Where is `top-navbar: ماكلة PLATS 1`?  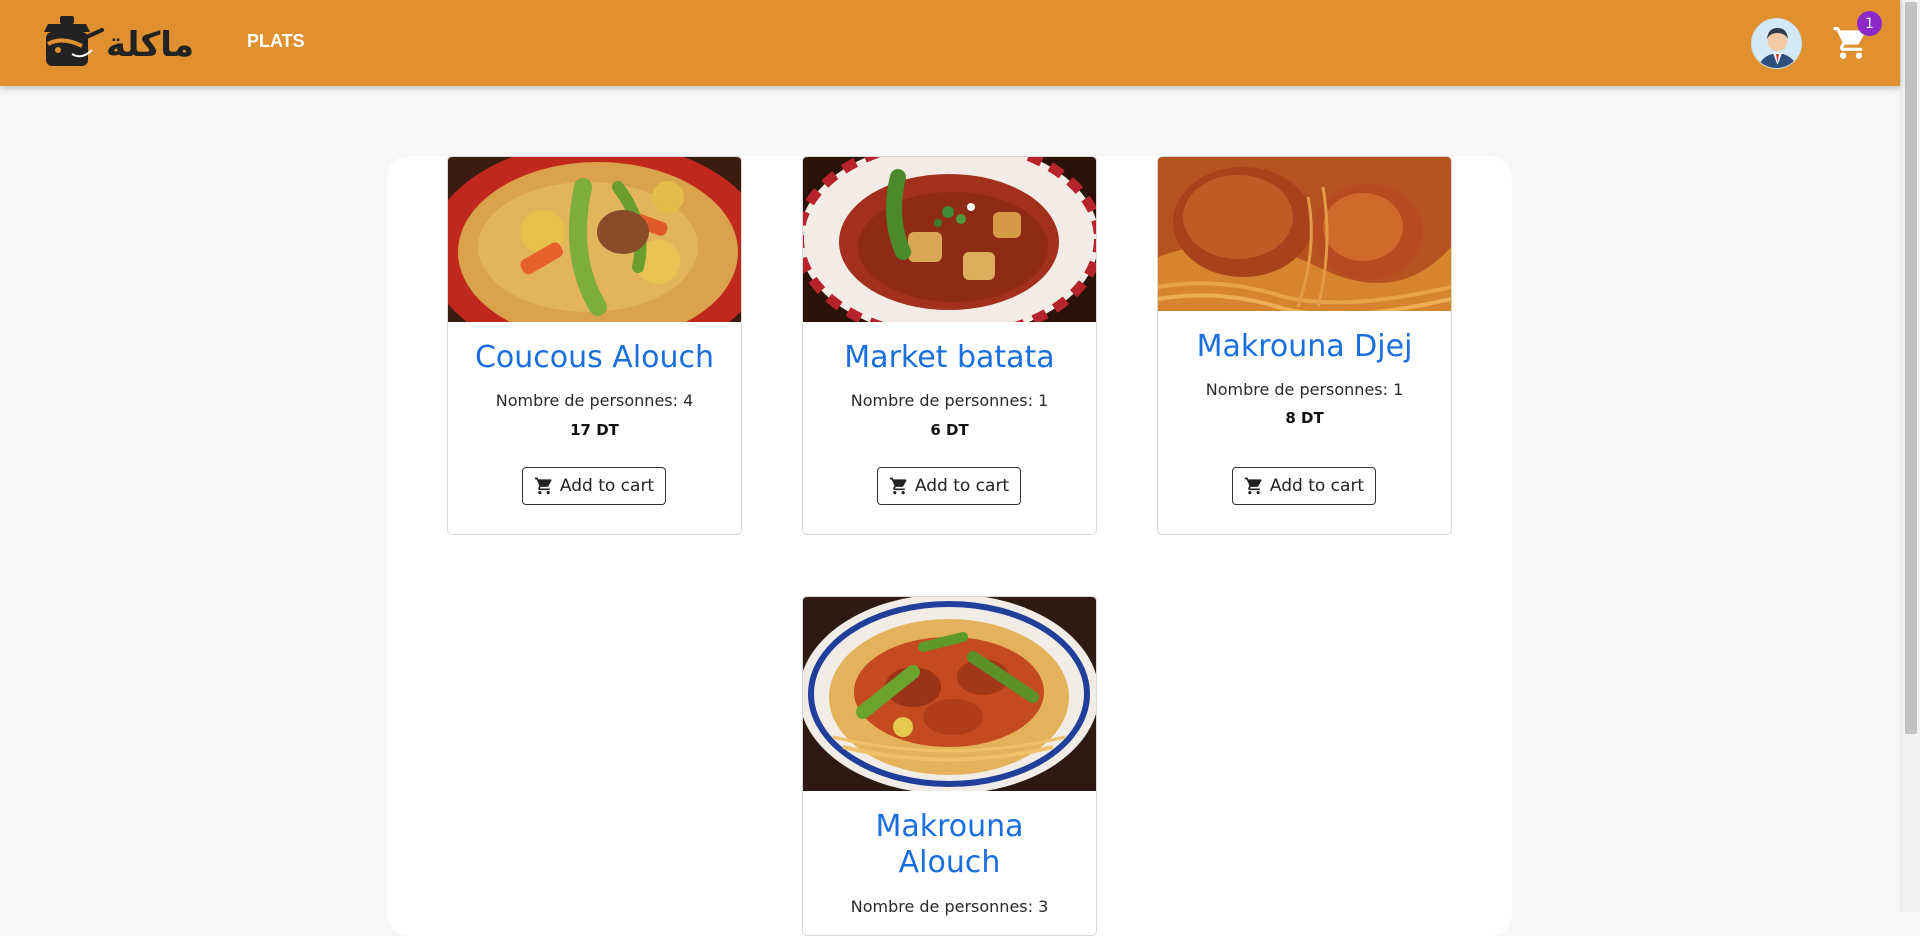
top-navbar: ماكلة PLATS 1 is located at coordinates (950, 43).